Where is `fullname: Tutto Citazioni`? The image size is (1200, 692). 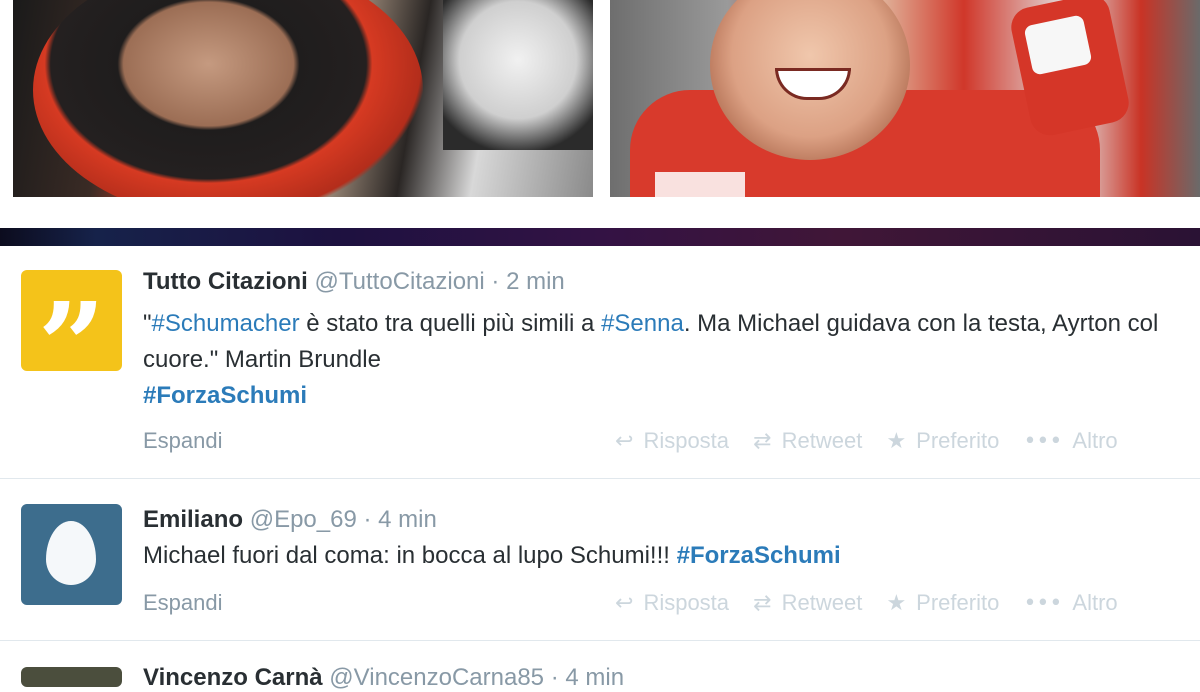
fullname: Tutto Citazioni is located at coordinates (225, 281).